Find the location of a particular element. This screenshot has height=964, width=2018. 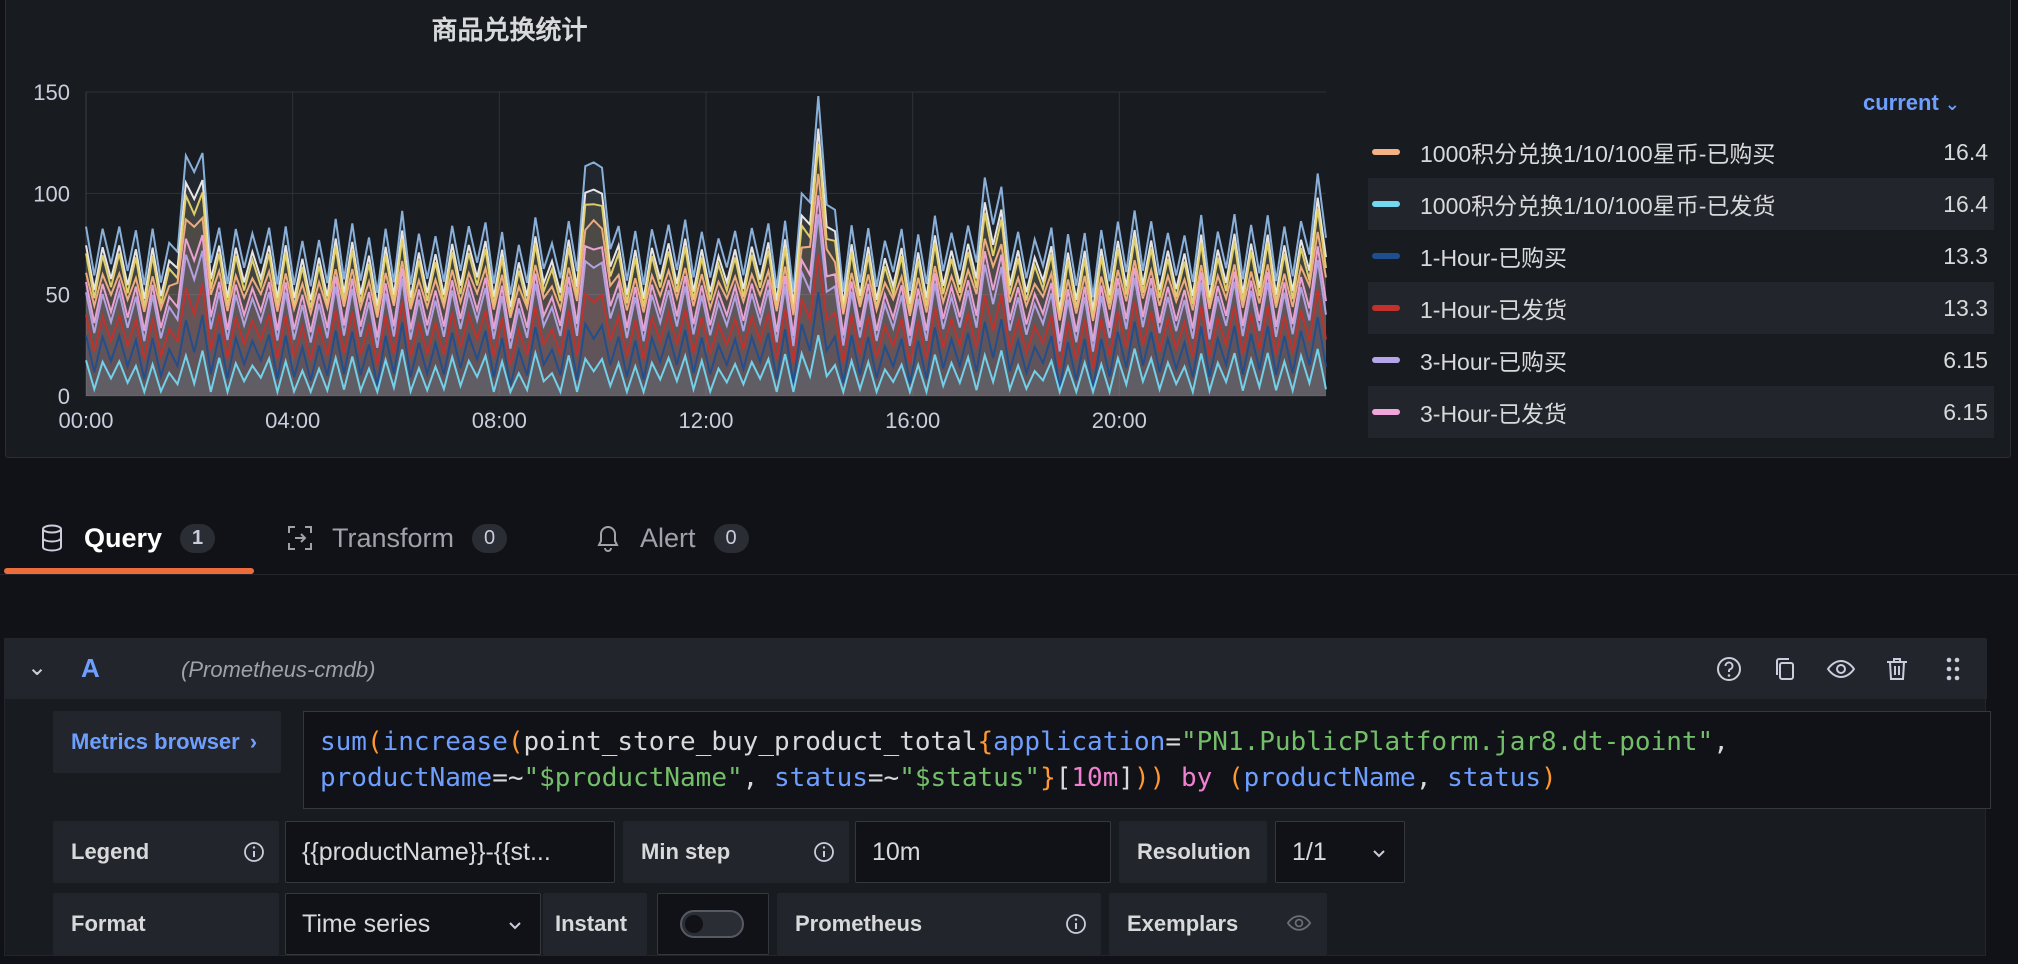

x-tick-label: 20:00 is located at coordinates (1119, 420).